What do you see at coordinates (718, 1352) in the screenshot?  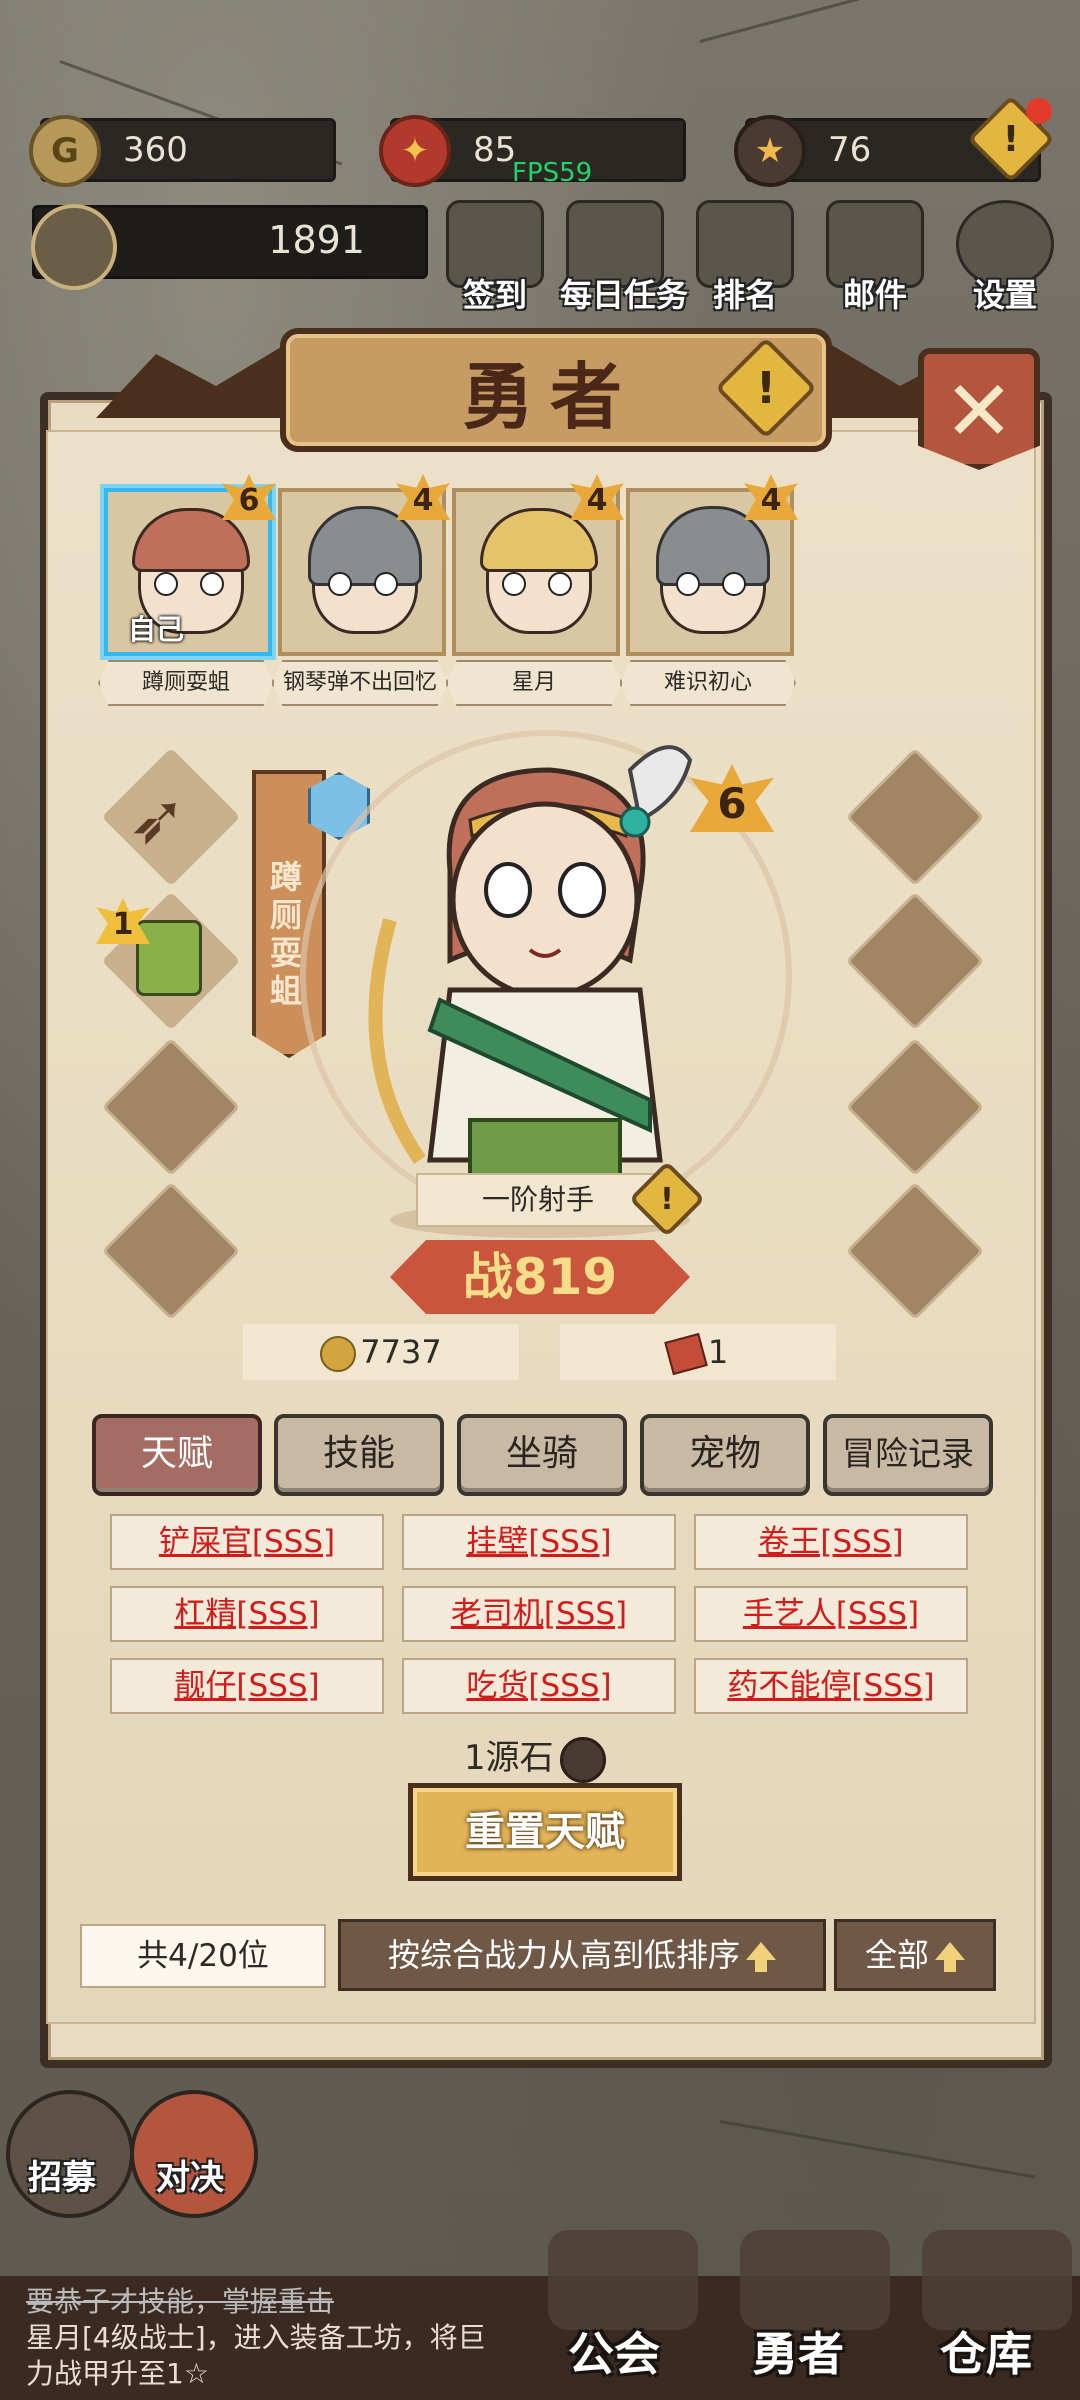 I see `hero-scrolls-value: 1` at bounding box center [718, 1352].